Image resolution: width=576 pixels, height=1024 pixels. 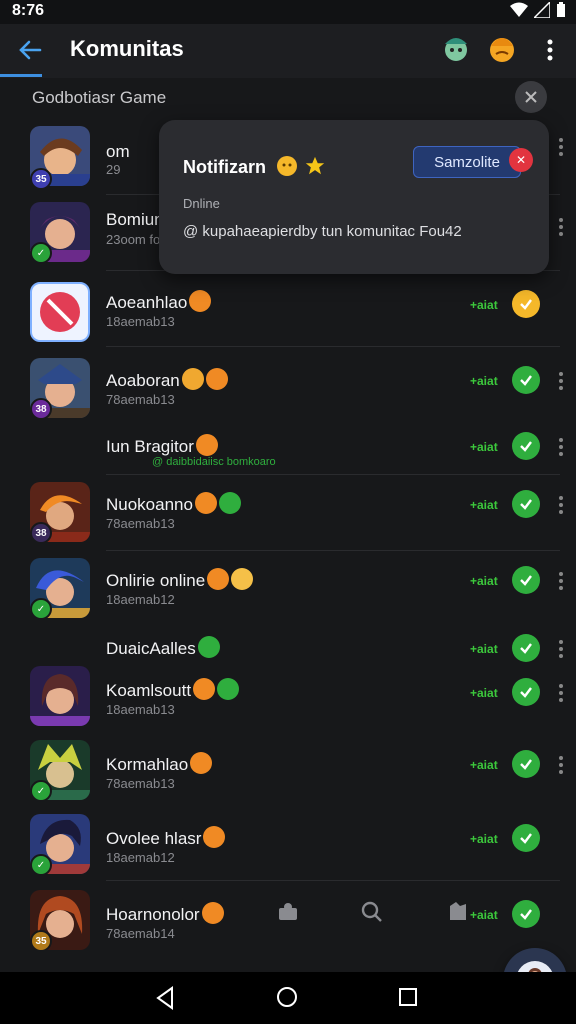 I want to click on nav-back-icon, so click(x=165, y=998).